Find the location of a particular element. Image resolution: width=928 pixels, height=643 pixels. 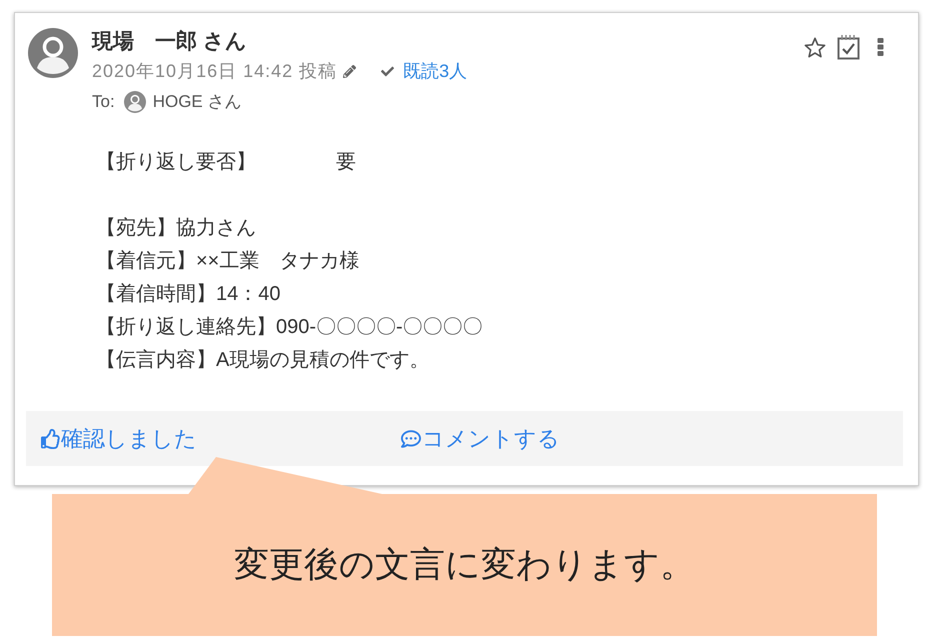

read-status-link: 既読3人 is located at coordinates (435, 71).